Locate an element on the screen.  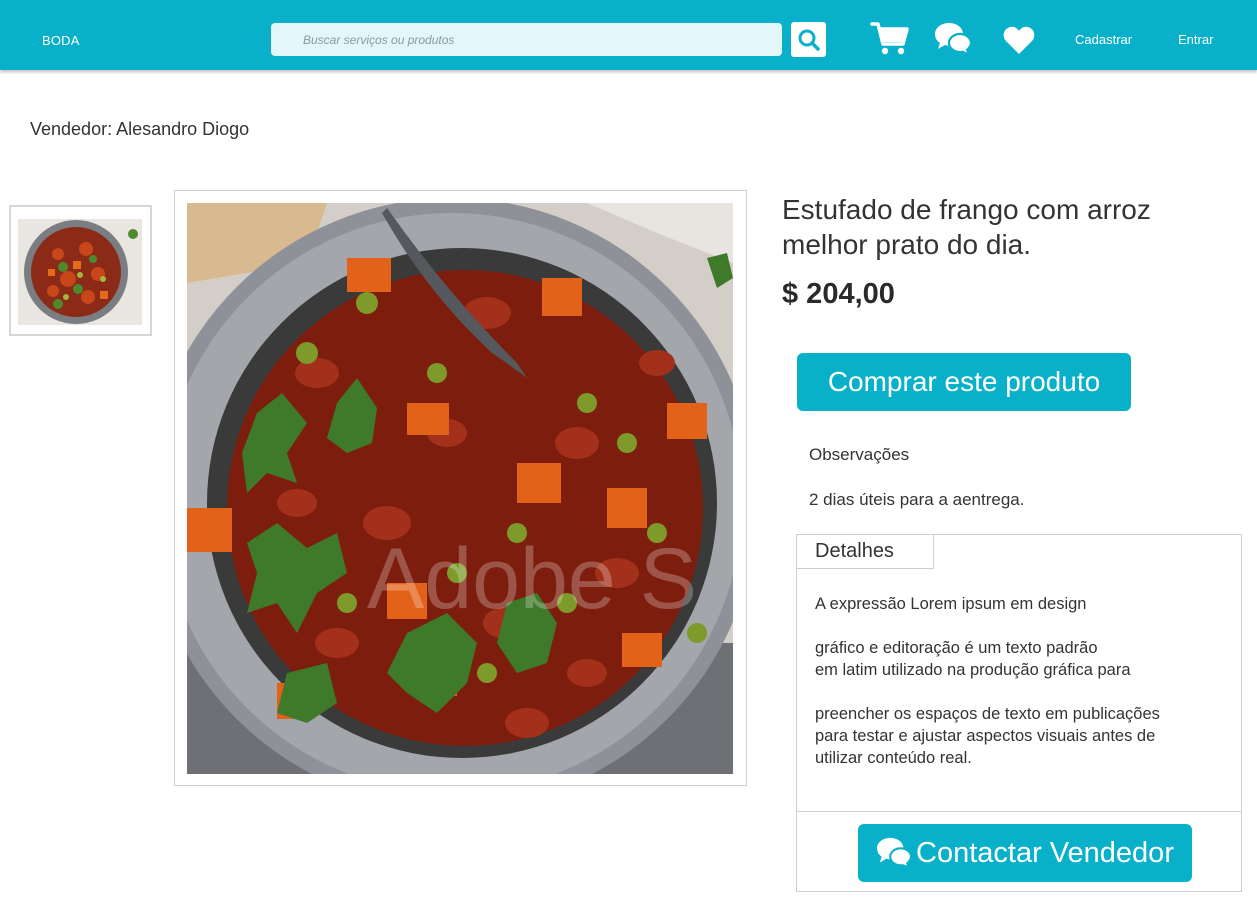
thumbnail-image is located at coordinates (80, 272).